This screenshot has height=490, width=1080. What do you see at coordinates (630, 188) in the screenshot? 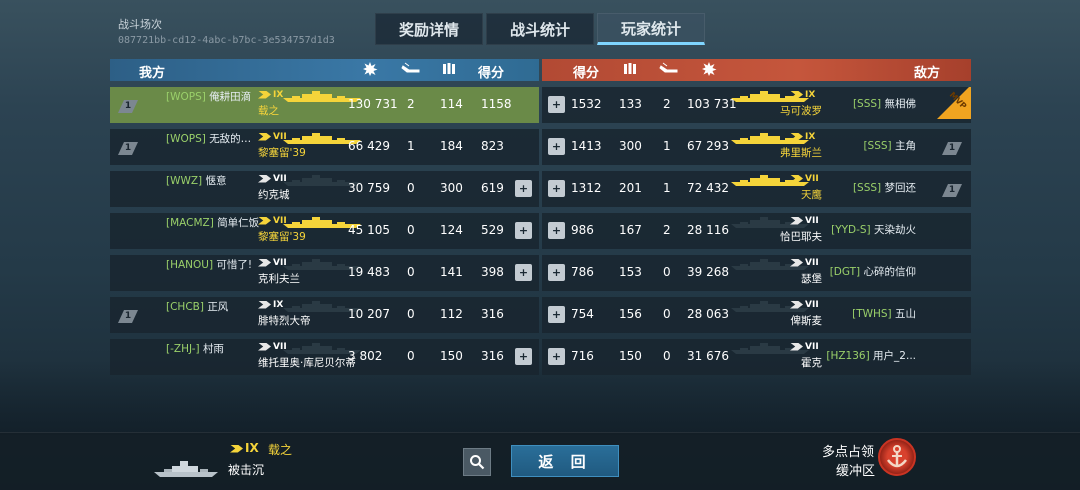
I see `xp-value: 201` at bounding box center [630, 188].